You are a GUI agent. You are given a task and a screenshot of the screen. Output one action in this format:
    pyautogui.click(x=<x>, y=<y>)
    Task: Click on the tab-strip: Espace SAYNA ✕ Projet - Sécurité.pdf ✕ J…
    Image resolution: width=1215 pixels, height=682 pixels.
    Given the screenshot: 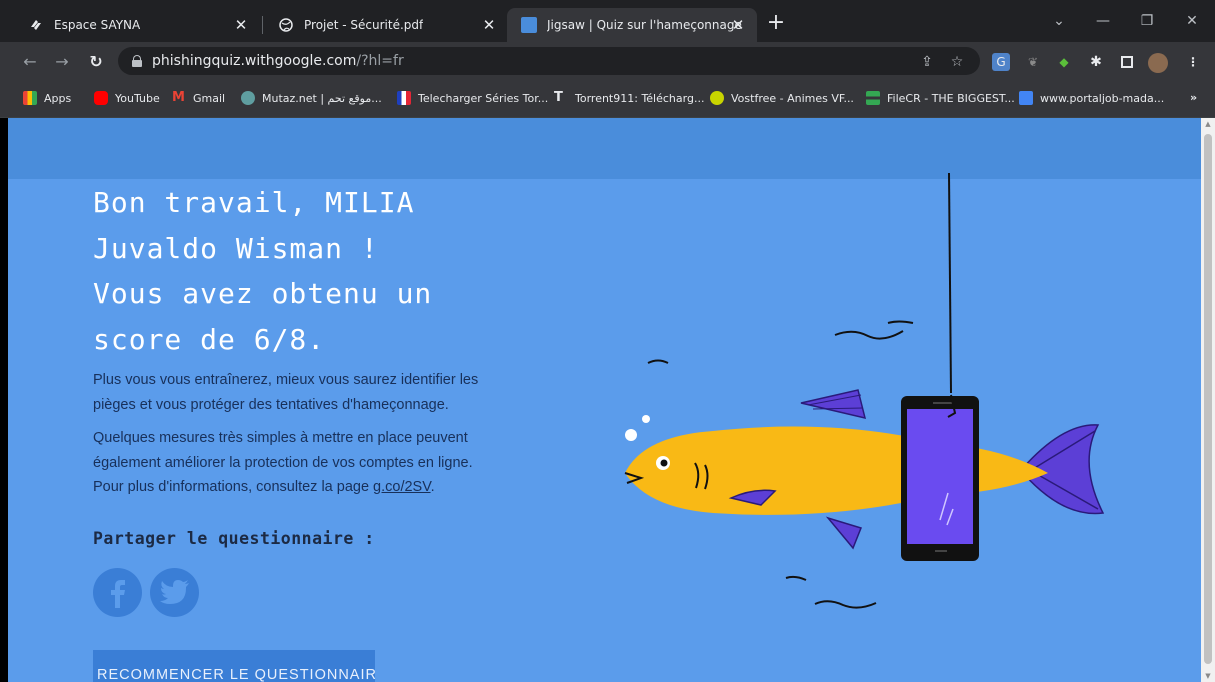 What is the action you would take?
    pyautogui.click(x=607, y=21)
    